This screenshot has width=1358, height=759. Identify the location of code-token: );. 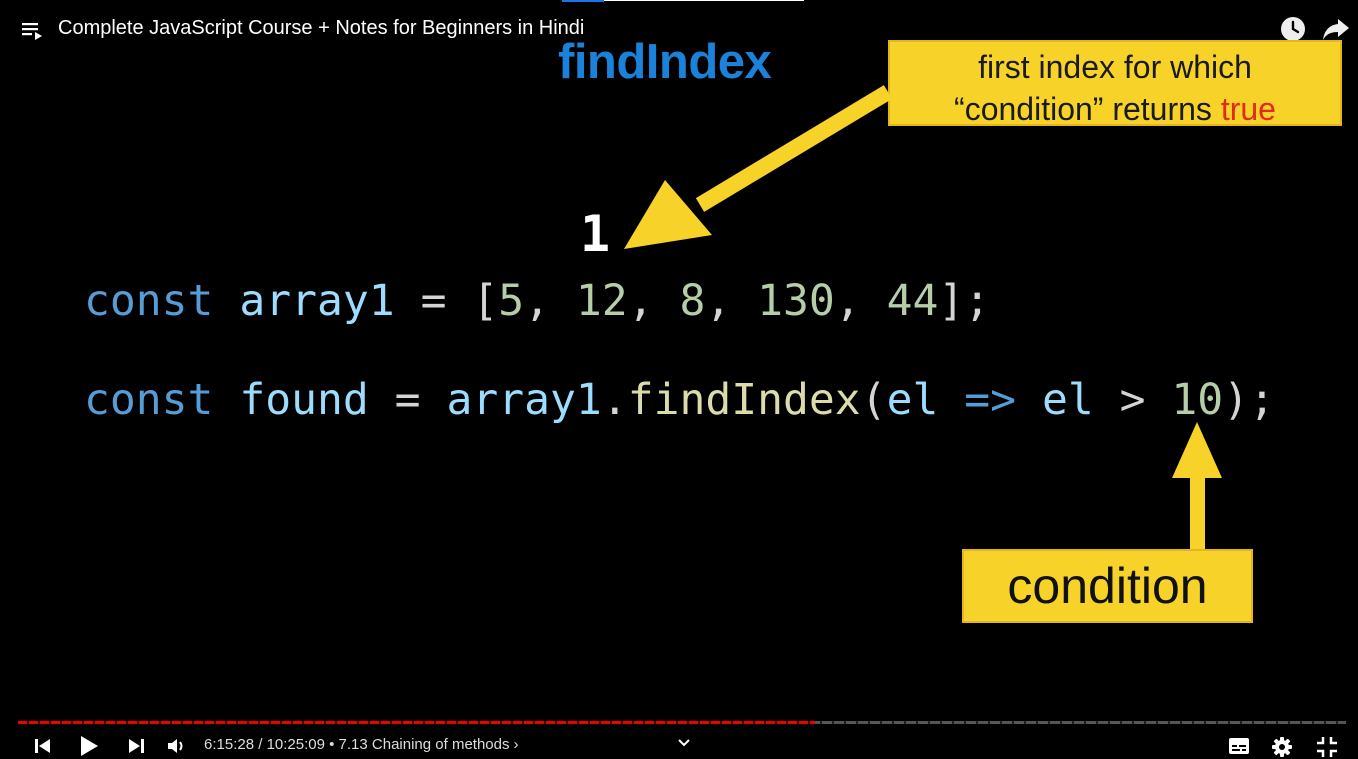
(1249, 400).